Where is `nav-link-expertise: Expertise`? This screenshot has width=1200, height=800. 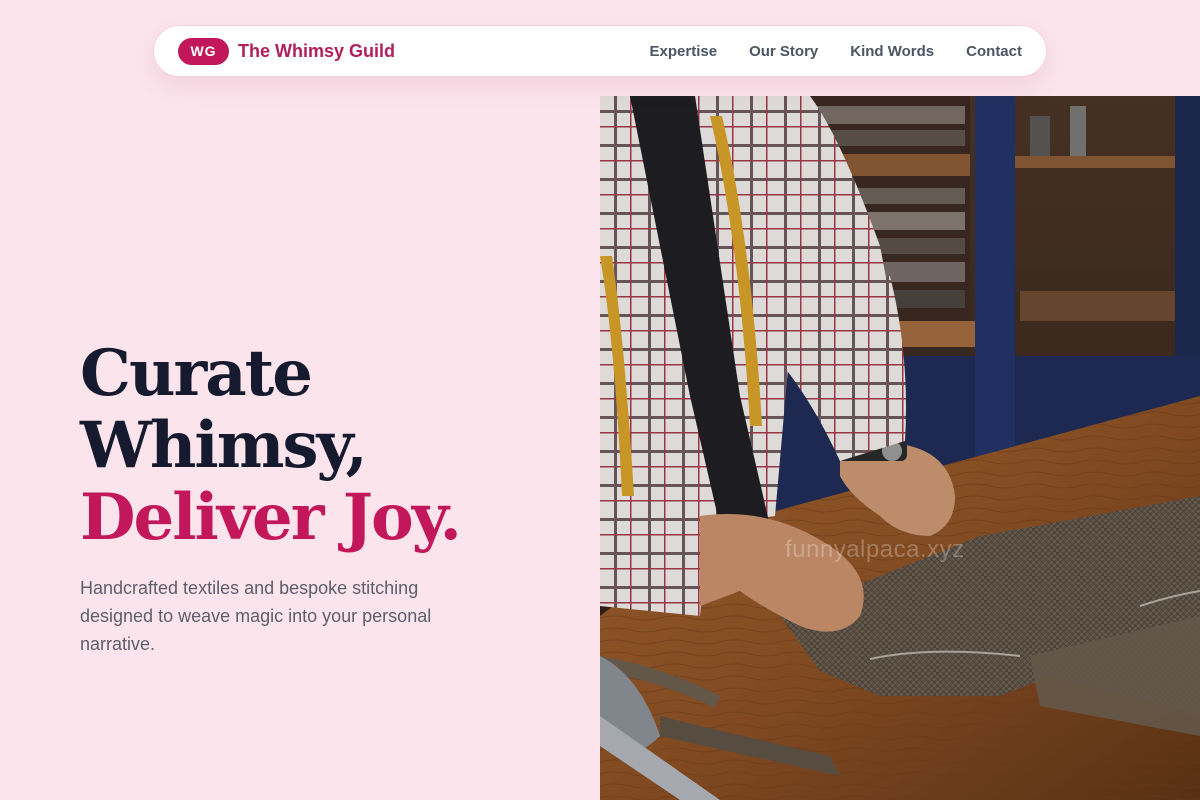 nav-link-expertise: Expertise is located at coordinates (684, 51).